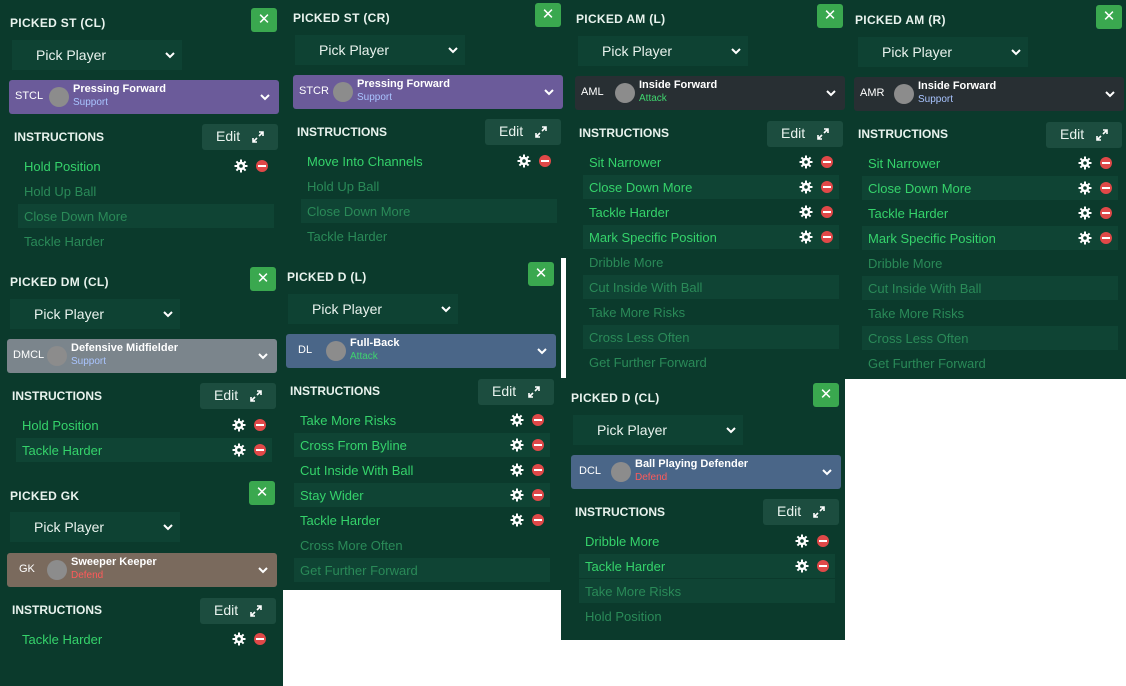  Describe the element at coordinates (142, 570) in the screenshot. I see `role-selector: GK Sweeper Keeper Defend` at that location.